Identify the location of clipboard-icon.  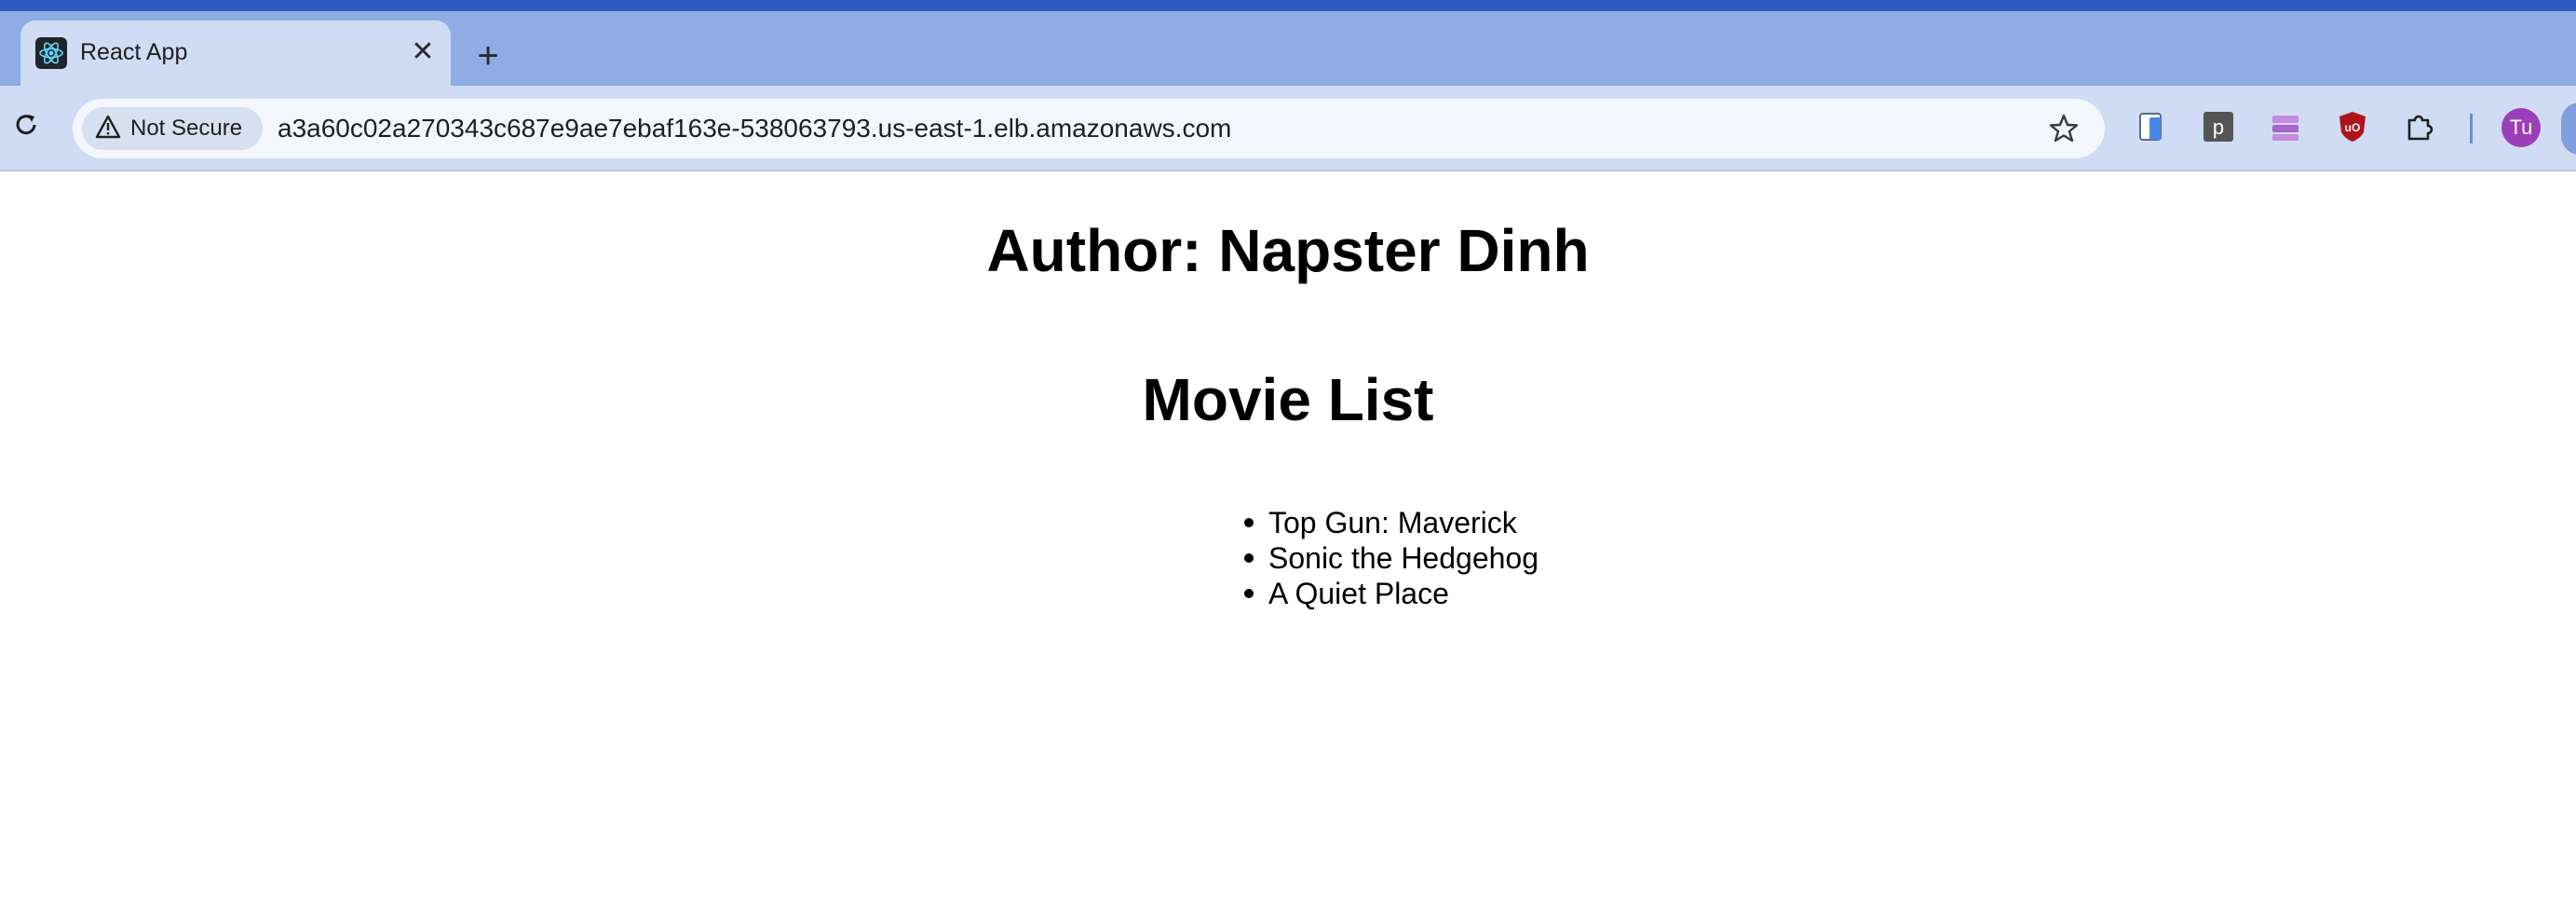
(2151, 126).